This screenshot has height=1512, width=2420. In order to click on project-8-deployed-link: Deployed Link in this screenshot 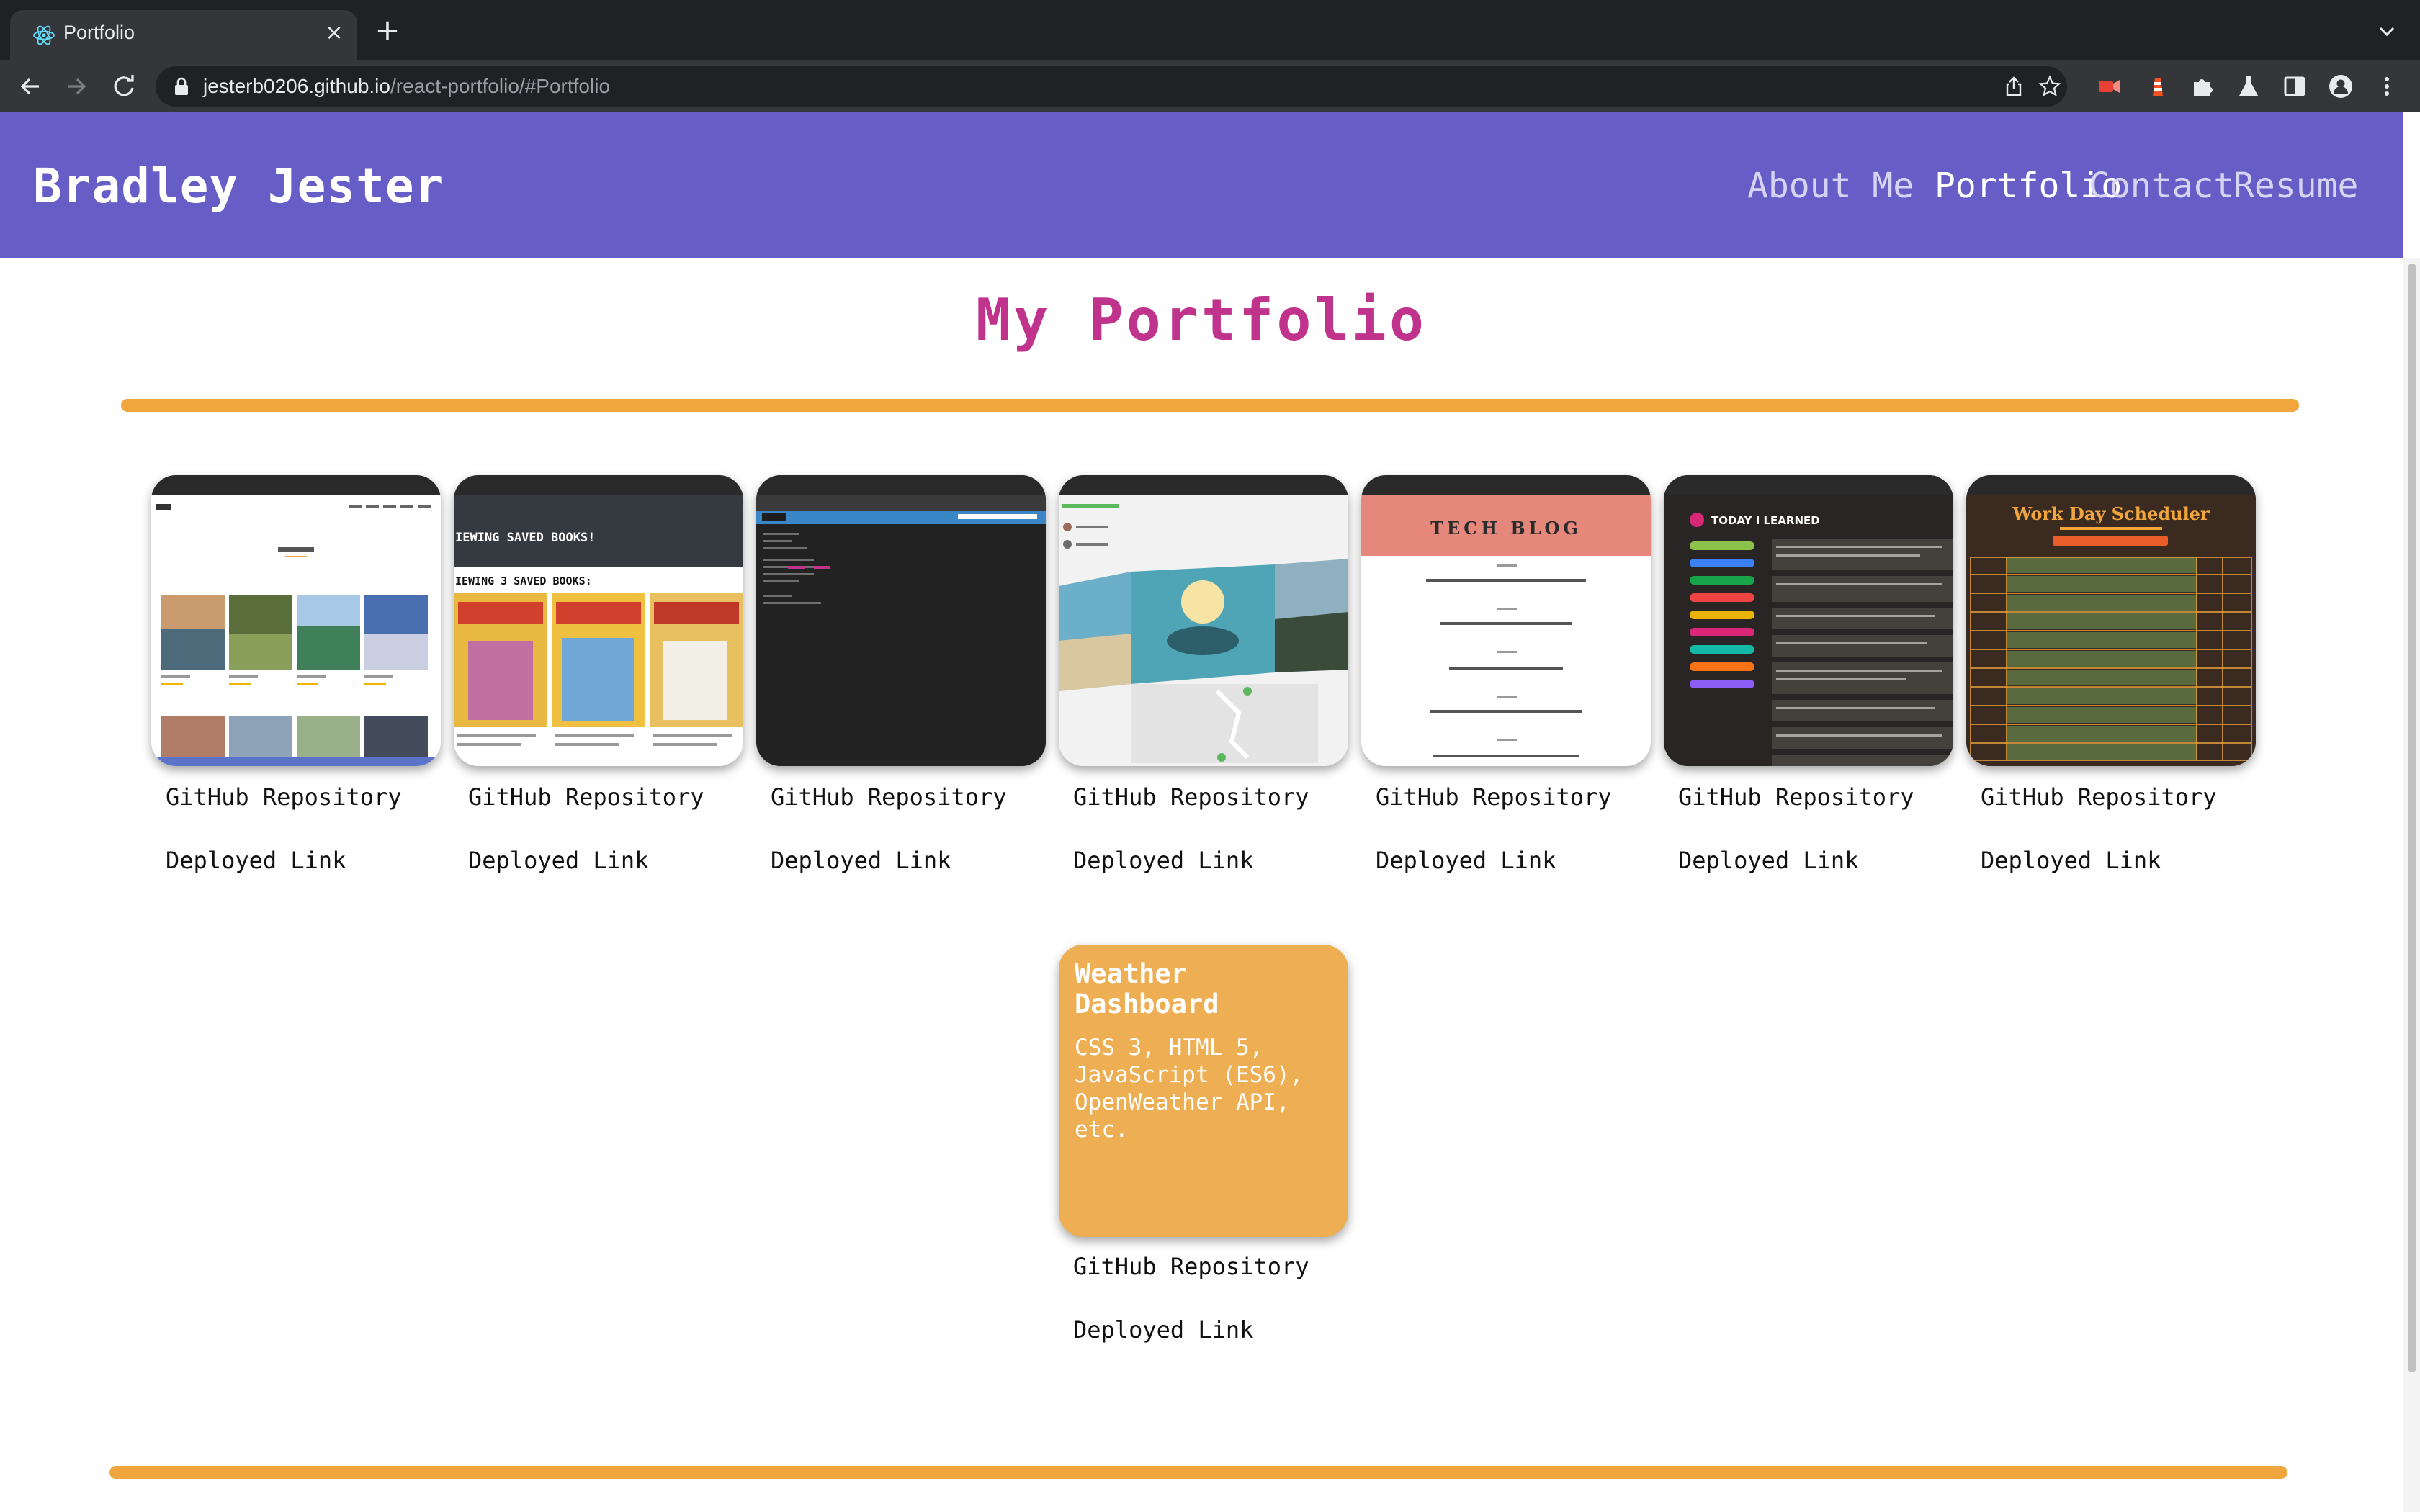, I will do `click(1163, 1330)`.